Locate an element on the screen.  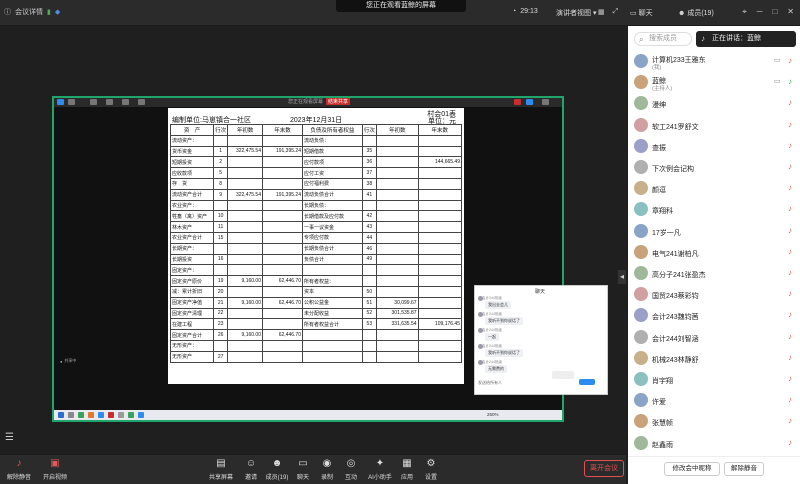
list-item: 许爱 ♪ is located at coordinates (714, 401).